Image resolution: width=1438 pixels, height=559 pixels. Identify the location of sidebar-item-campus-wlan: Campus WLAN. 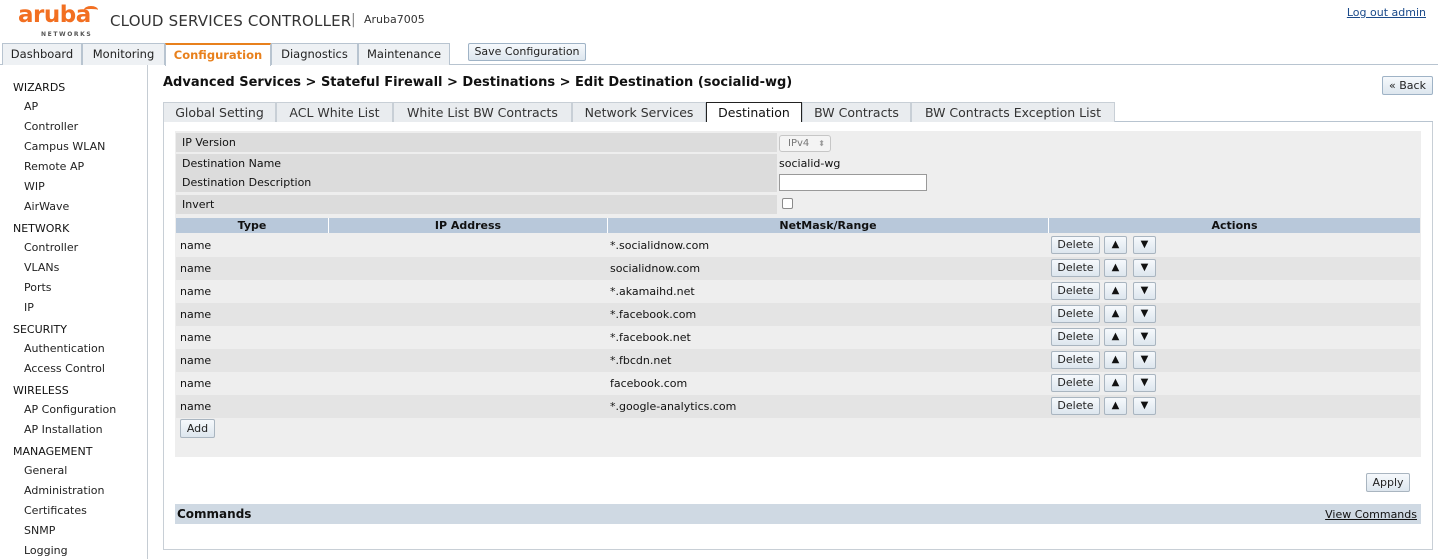
(64, 146).